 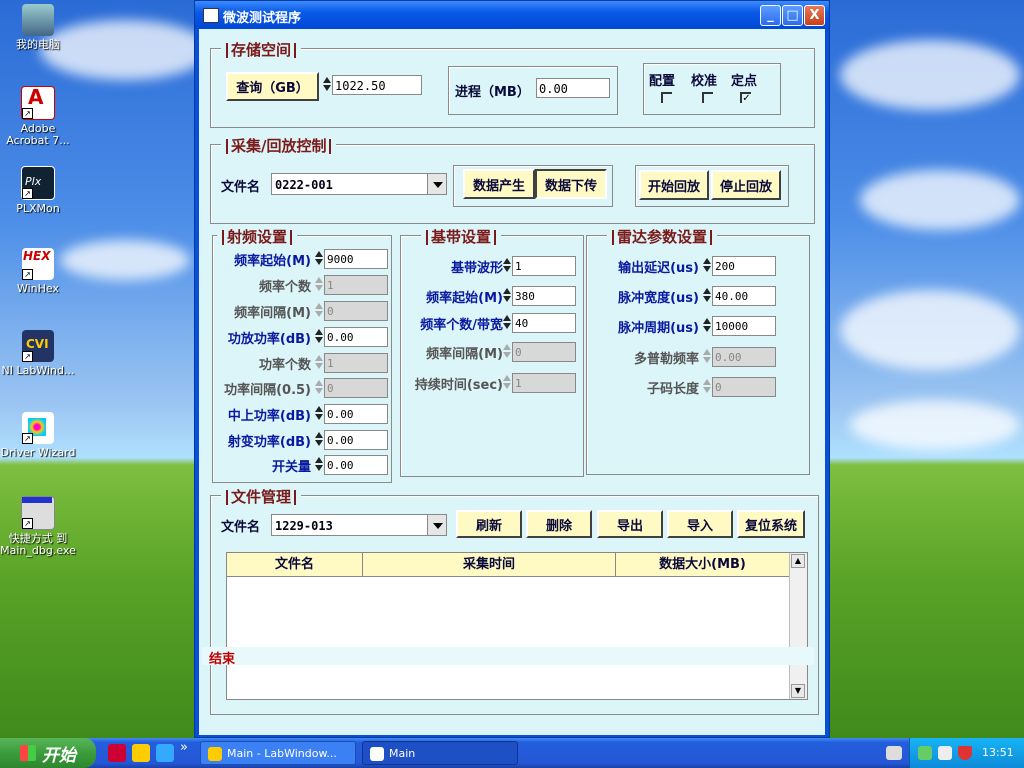 I want to click on column-header-time: 采集时间, so click(x=489, y=565).